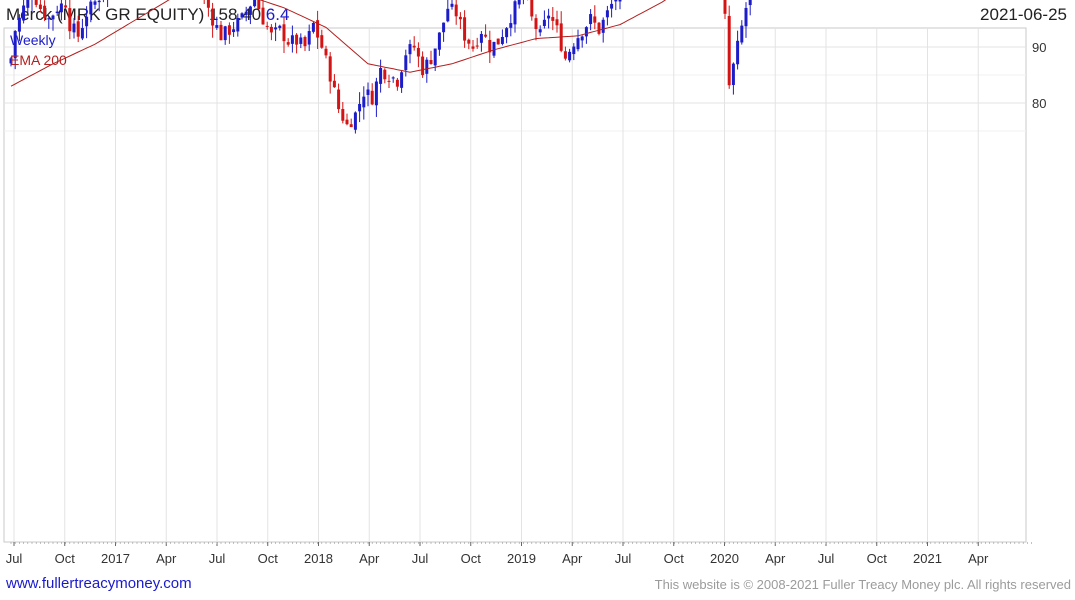 This screenshot has height=600, width=1075. I want to click on site-link: www.fullertreacymoney.com, so click(99, 583).